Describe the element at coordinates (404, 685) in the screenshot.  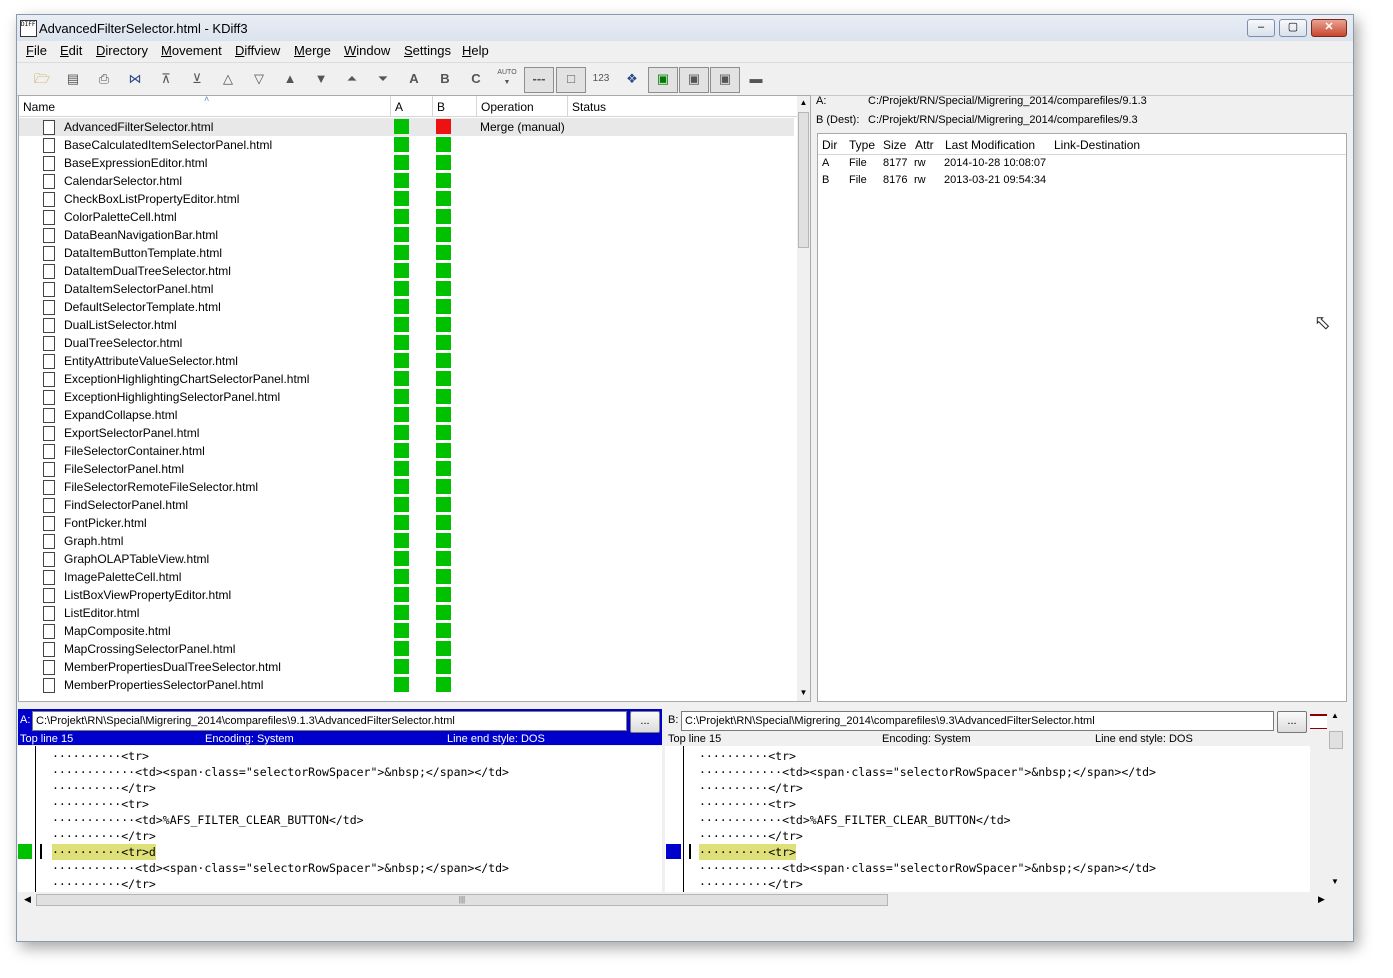
I see `directory-row: MemberPropertiesSelectorPanel.html` at that location.